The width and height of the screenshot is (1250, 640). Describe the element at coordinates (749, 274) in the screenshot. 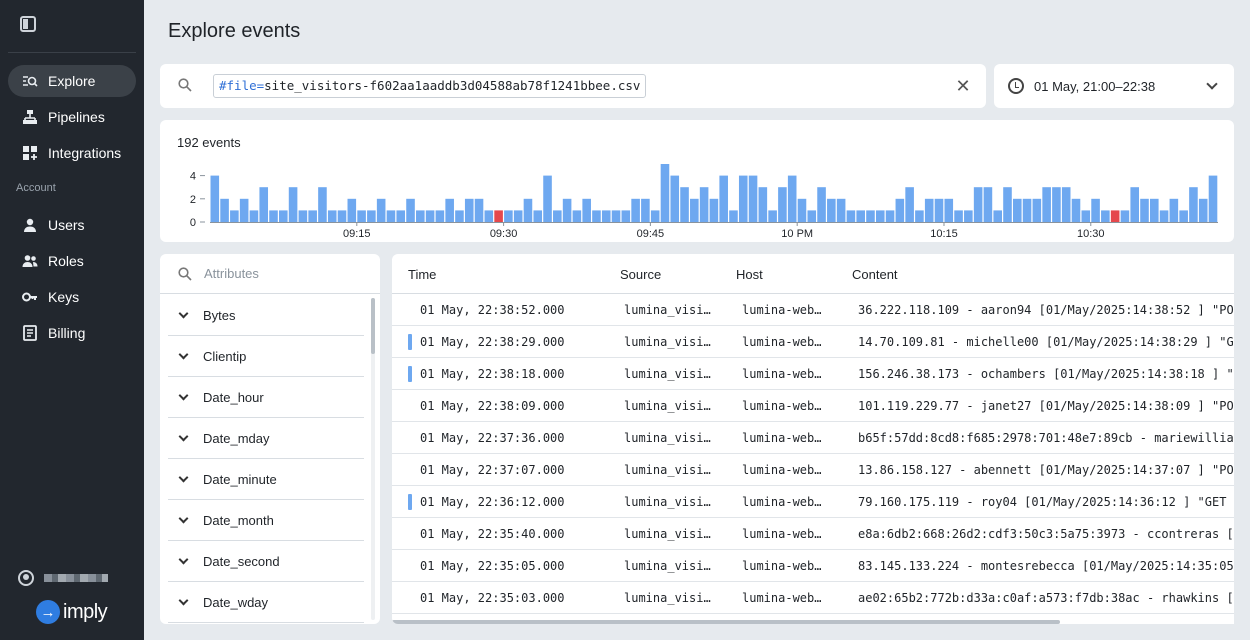

I see `column-header-host: Host` at that location.